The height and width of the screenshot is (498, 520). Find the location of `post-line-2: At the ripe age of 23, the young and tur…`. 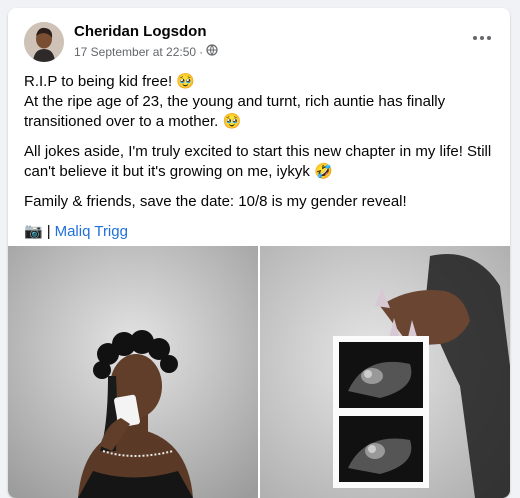

post-line-2: At the ripe age of 23, the young and tur… is located at coordinates (235, 111).